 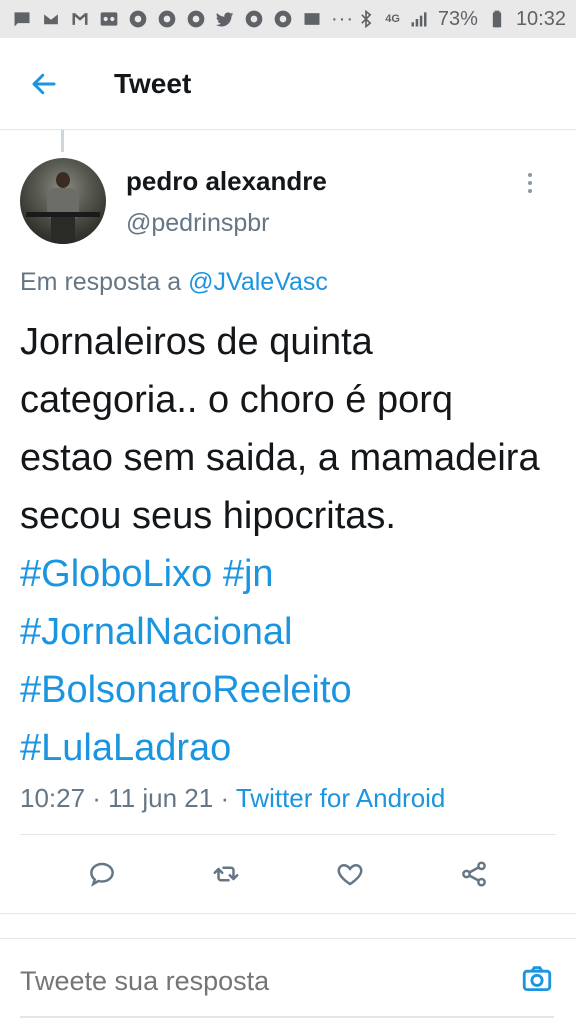 What do you see at coordinates (342, 18) in the screenshot?
I see `more-notifications-dots: ···` at bounding box center [342, 18].